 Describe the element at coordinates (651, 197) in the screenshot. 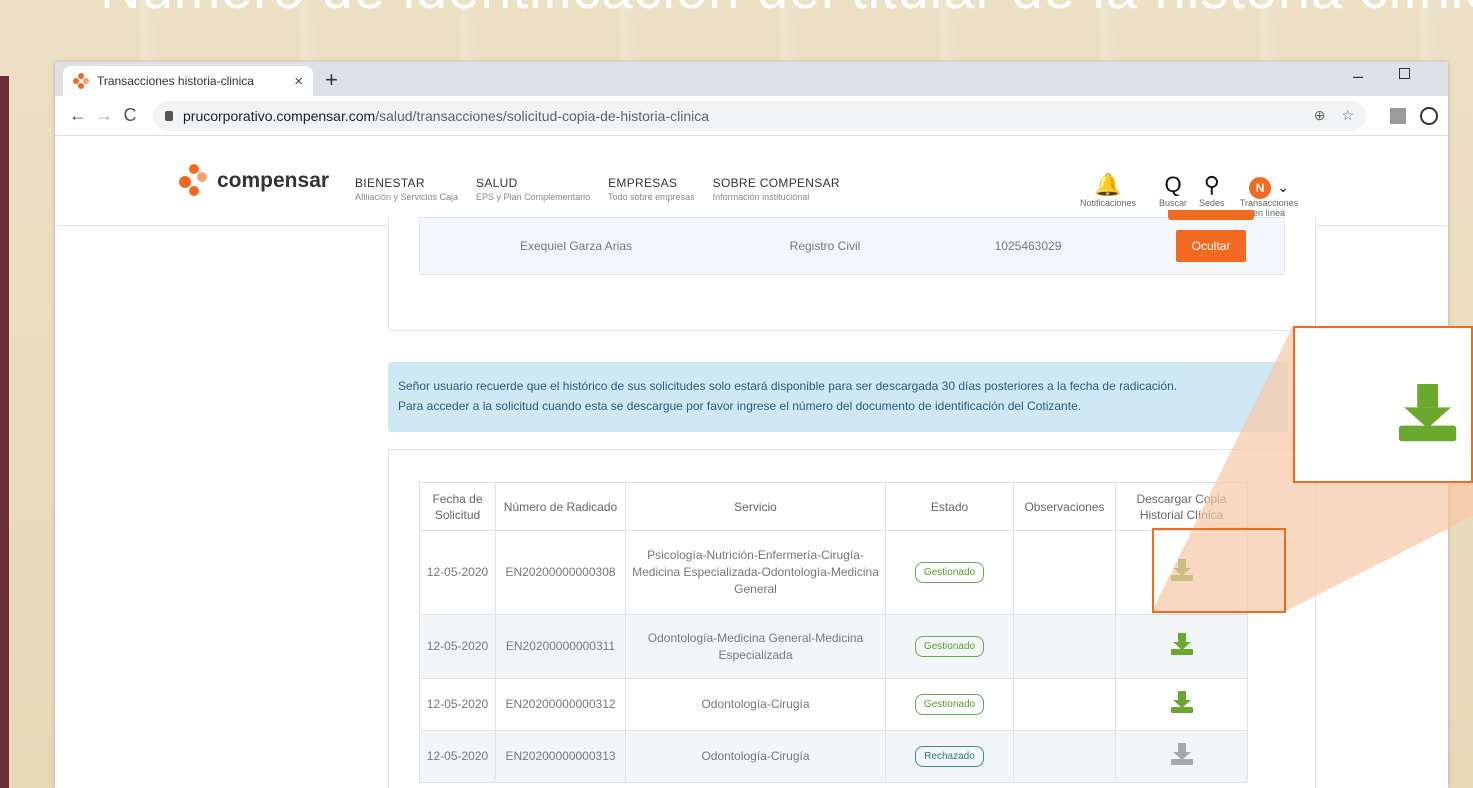

I see `menu-subtitle: Todo sobre empresas` at that location.